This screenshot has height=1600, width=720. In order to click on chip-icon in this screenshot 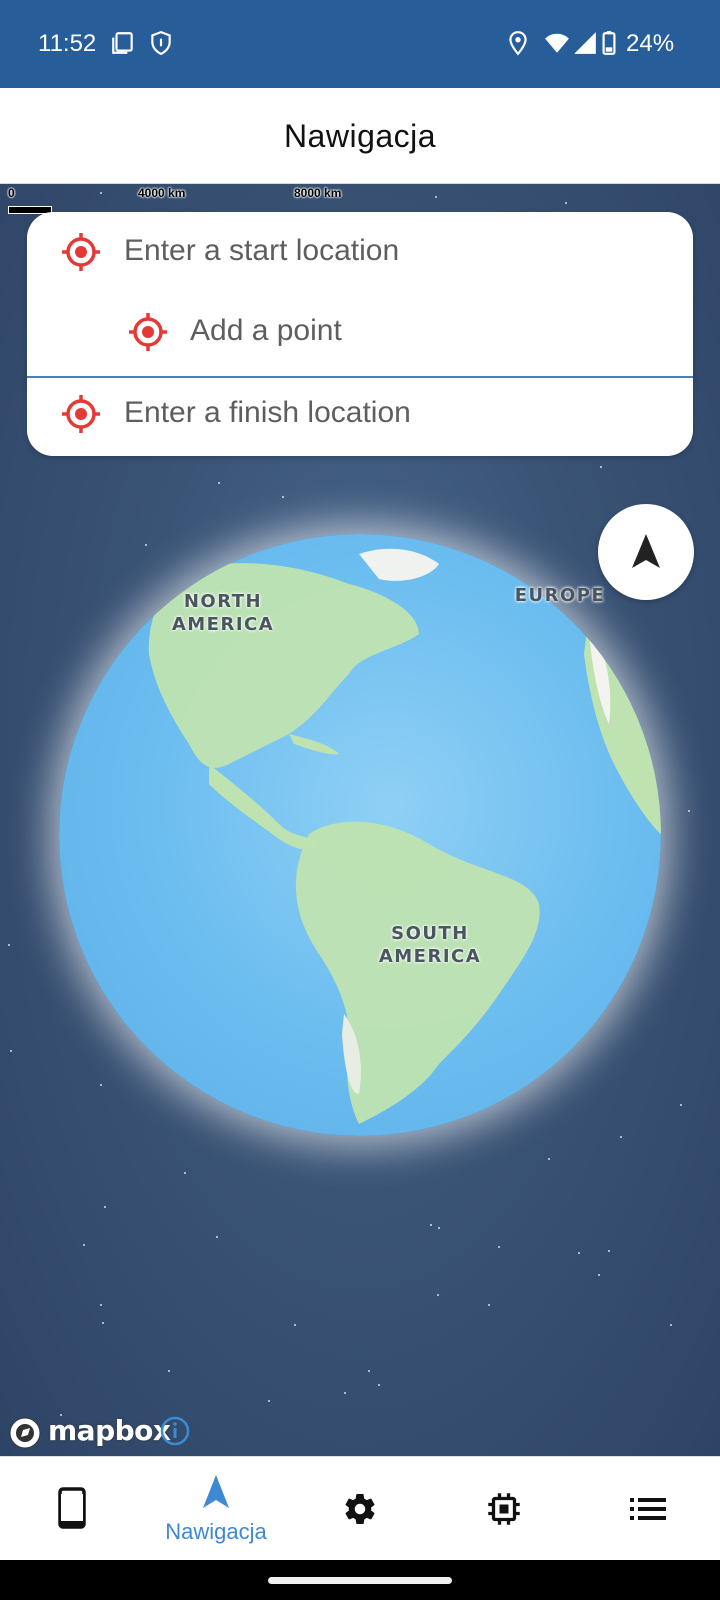, I will do `click(504, 1509)`.